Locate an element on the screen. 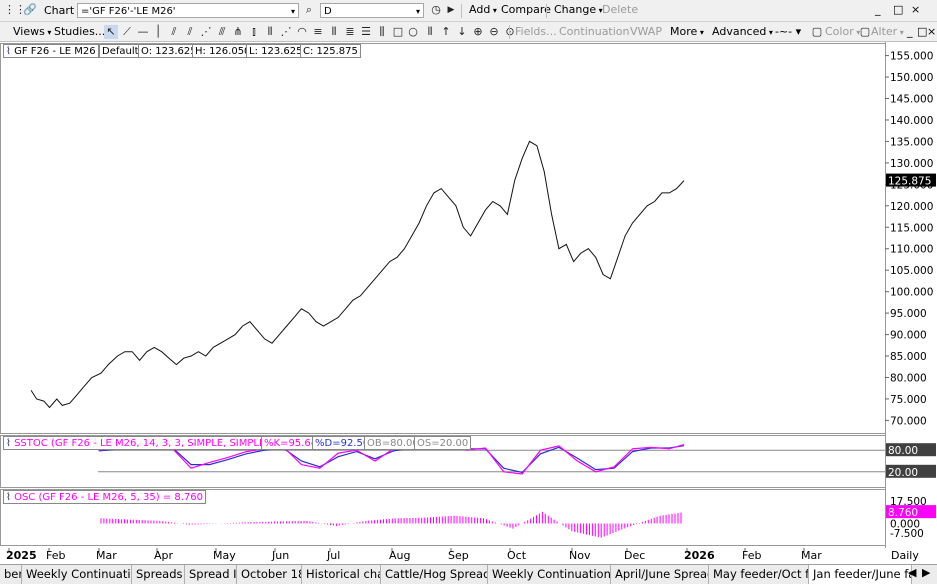 This screenshot has height=584, width=937. retracement-icon: ☰ is located at coordinates (366, 32).